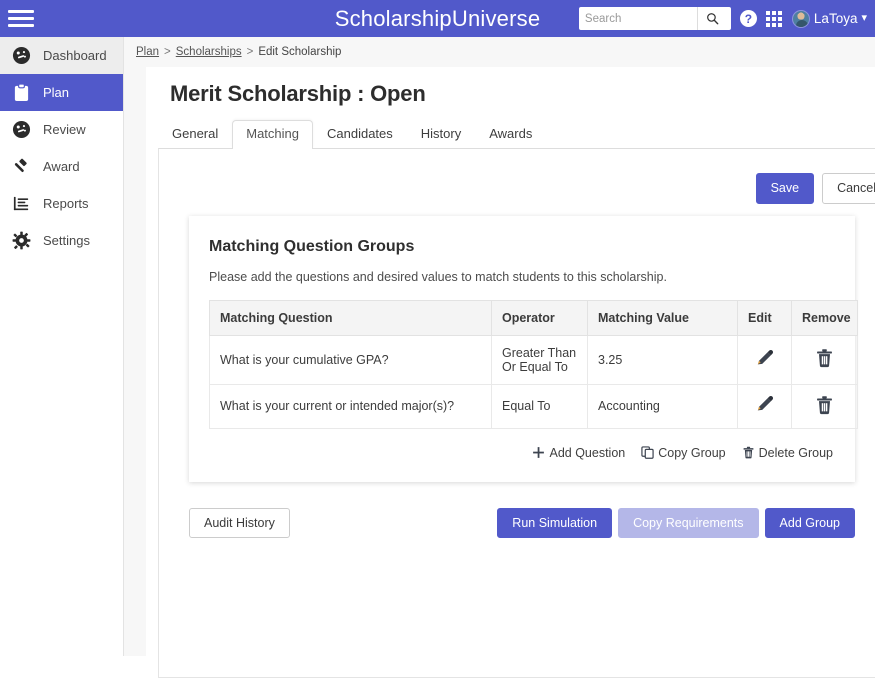 This screenshot has height=678, width=875. I want to click on column-header-edit: Edit, so click(764, 317).